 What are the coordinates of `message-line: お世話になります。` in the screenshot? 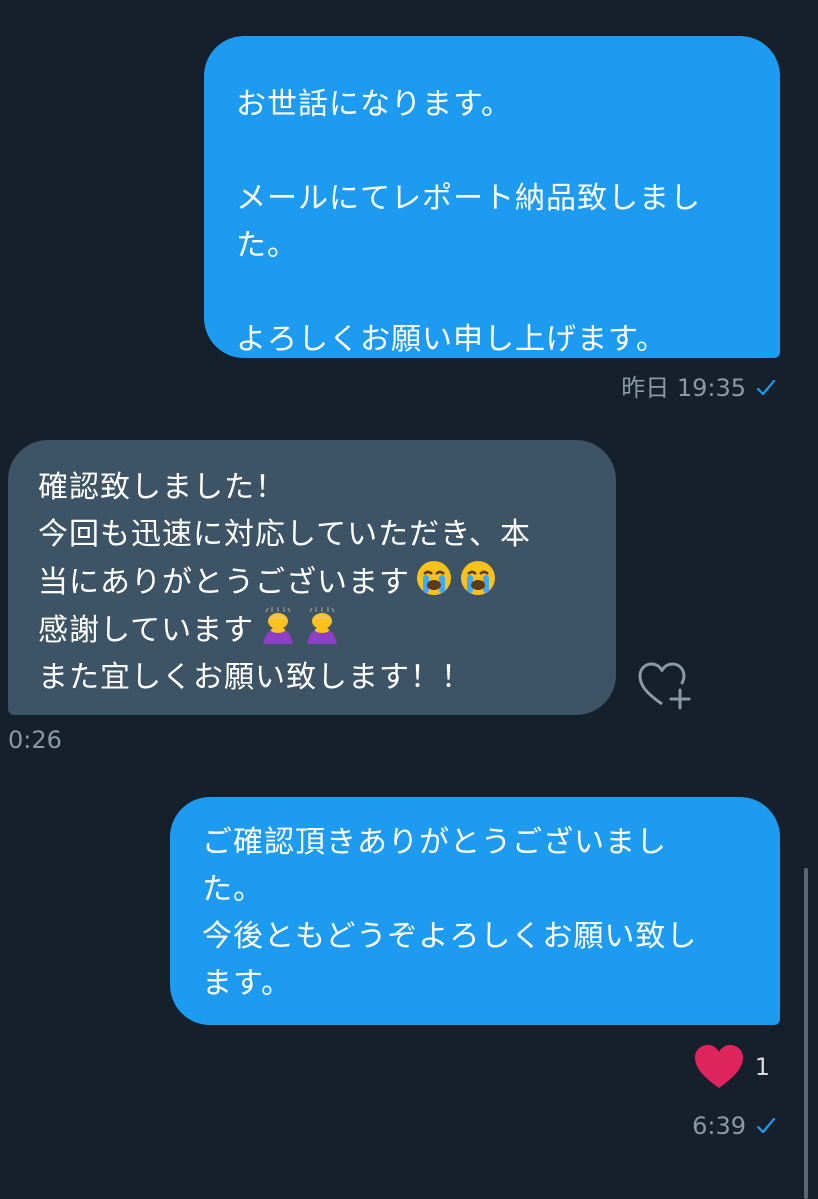 It's located at (374, 104).